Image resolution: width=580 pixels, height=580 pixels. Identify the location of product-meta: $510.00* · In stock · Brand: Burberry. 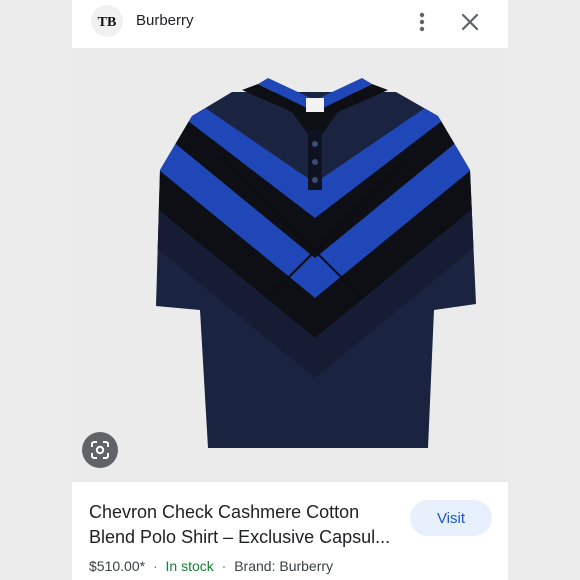
(211, 566).